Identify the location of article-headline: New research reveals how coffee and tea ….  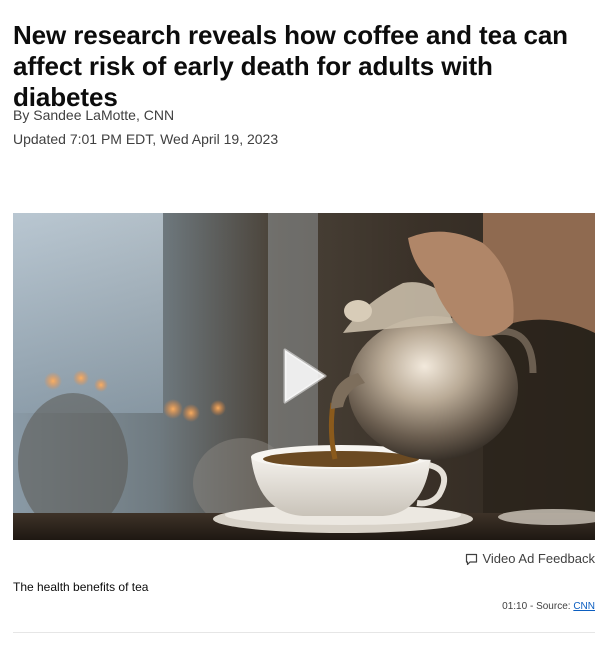
(290, 66).